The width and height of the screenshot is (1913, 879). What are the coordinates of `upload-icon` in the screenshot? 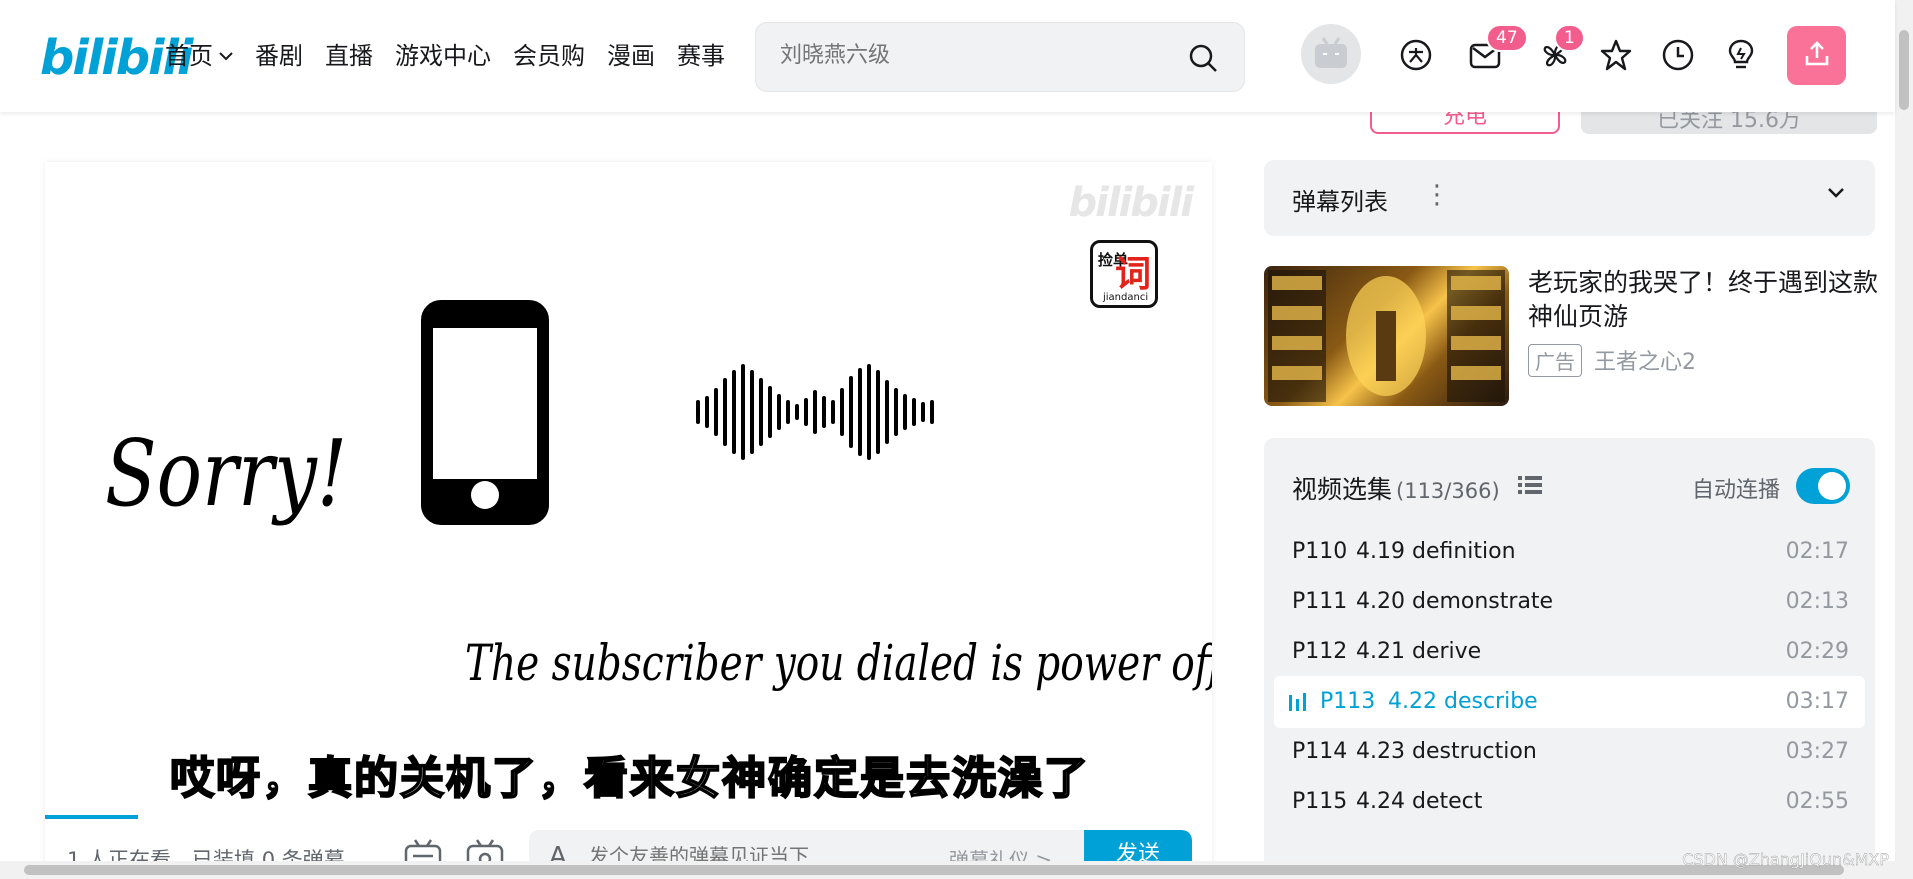 It's located at (1817, 56).